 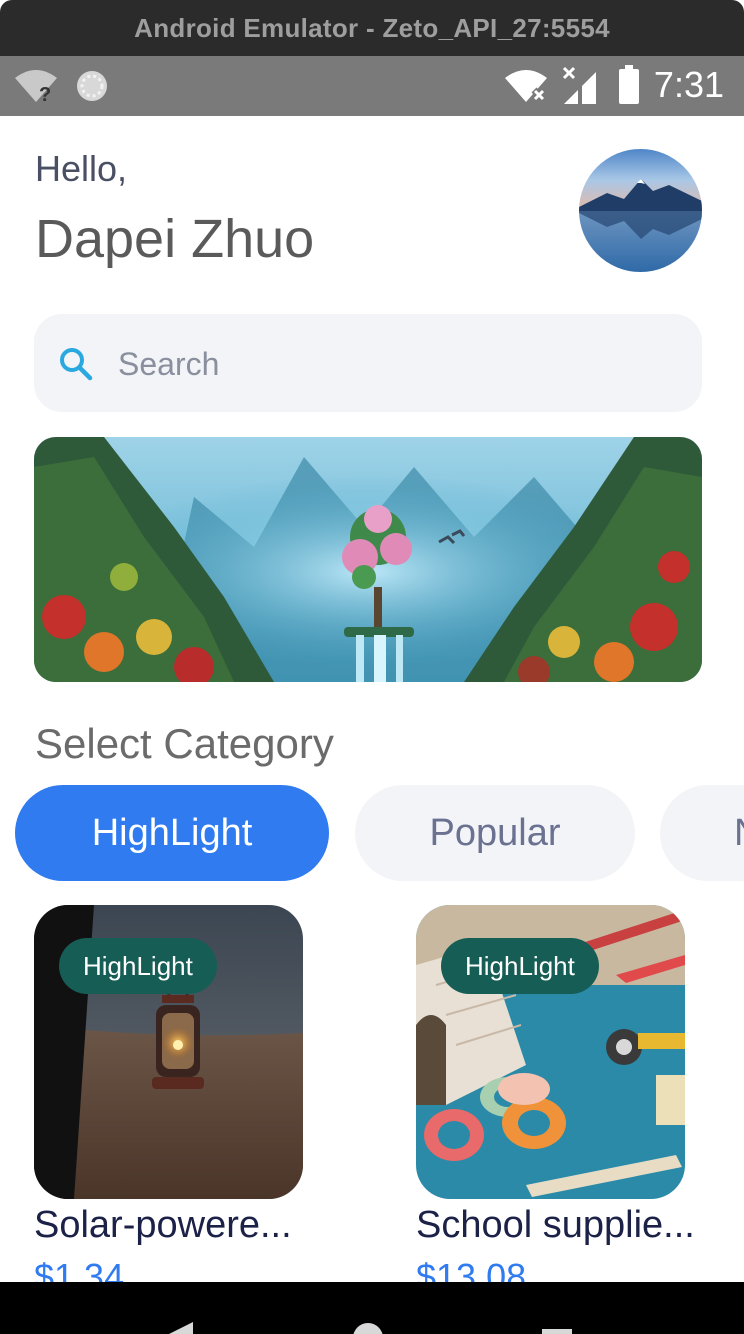 I want to click on emulator-title-bar: Android Emulator - Zeto_API_27:5554, so click(x=372, y=28).